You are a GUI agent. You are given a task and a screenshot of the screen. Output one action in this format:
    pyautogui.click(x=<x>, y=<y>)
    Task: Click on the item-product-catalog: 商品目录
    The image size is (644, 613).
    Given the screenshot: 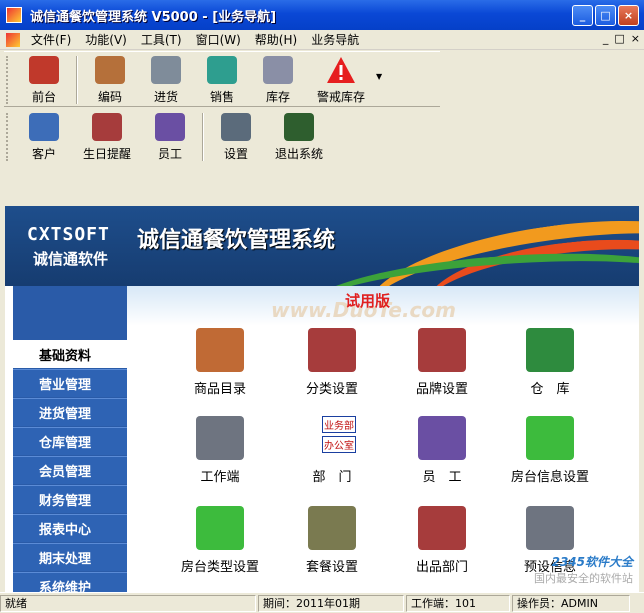 What is the action you would take?
    pyautogui.click(x=220, y=362)
    